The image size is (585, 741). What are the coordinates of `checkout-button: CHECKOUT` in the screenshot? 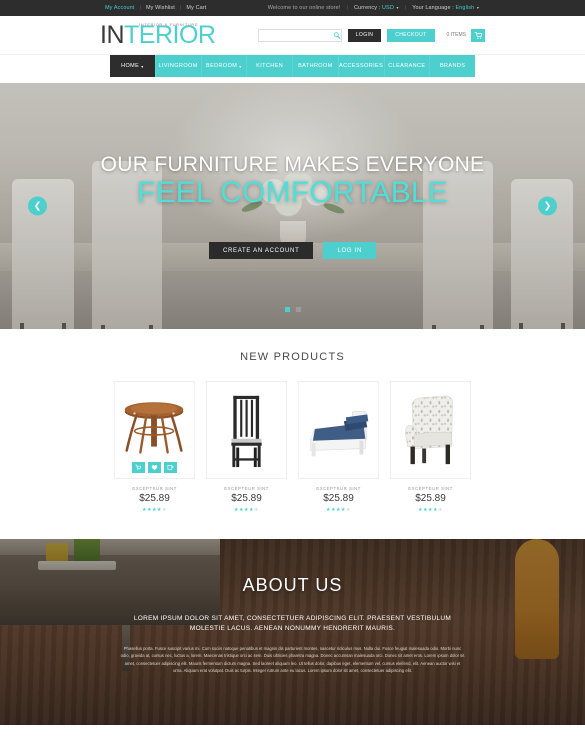 It's located at (411, 35).